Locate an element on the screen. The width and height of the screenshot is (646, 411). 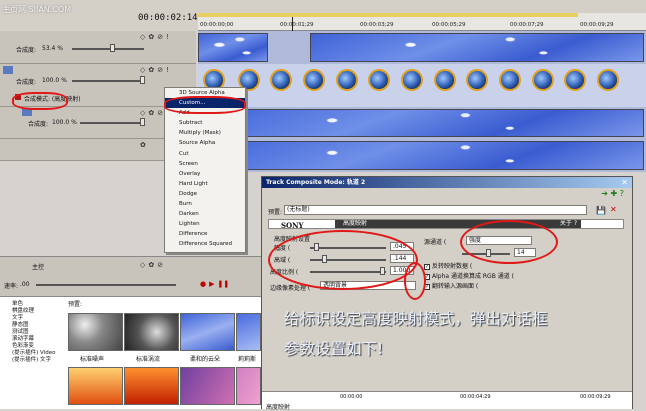
menu-item-lighten: Lighten is located at coordinates (205, 224).